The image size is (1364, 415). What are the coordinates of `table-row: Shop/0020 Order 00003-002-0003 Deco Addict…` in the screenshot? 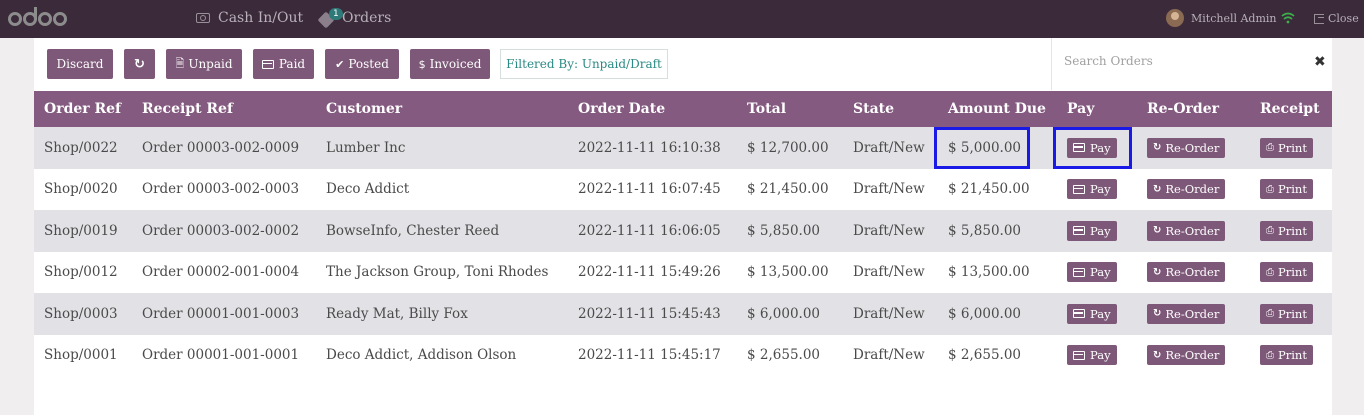 It's located at (683, 189).